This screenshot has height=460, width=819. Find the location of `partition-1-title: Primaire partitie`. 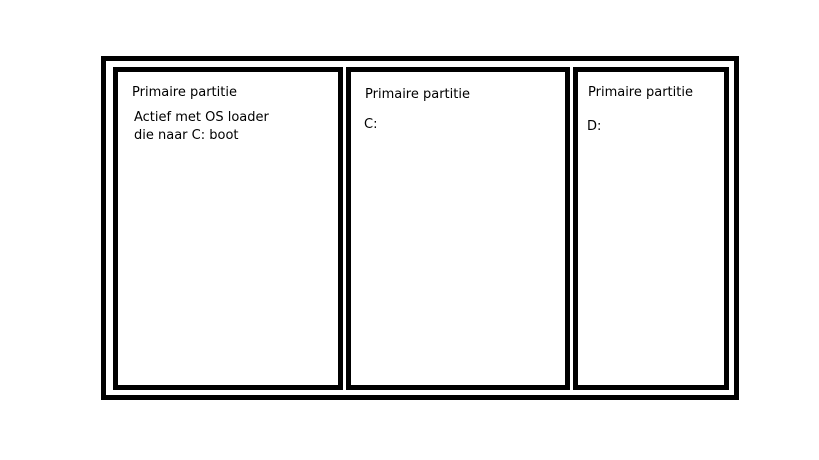

partition-1-title: Primaire partitie is located at coordinates (184, 92).